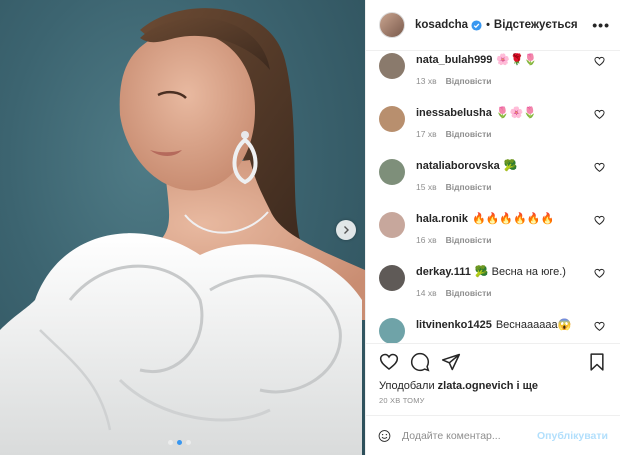  What do you see at coordinates (426, 134) in the screenshot?
I see `comment-time: 17 хв` at bounding box center [426, 134].